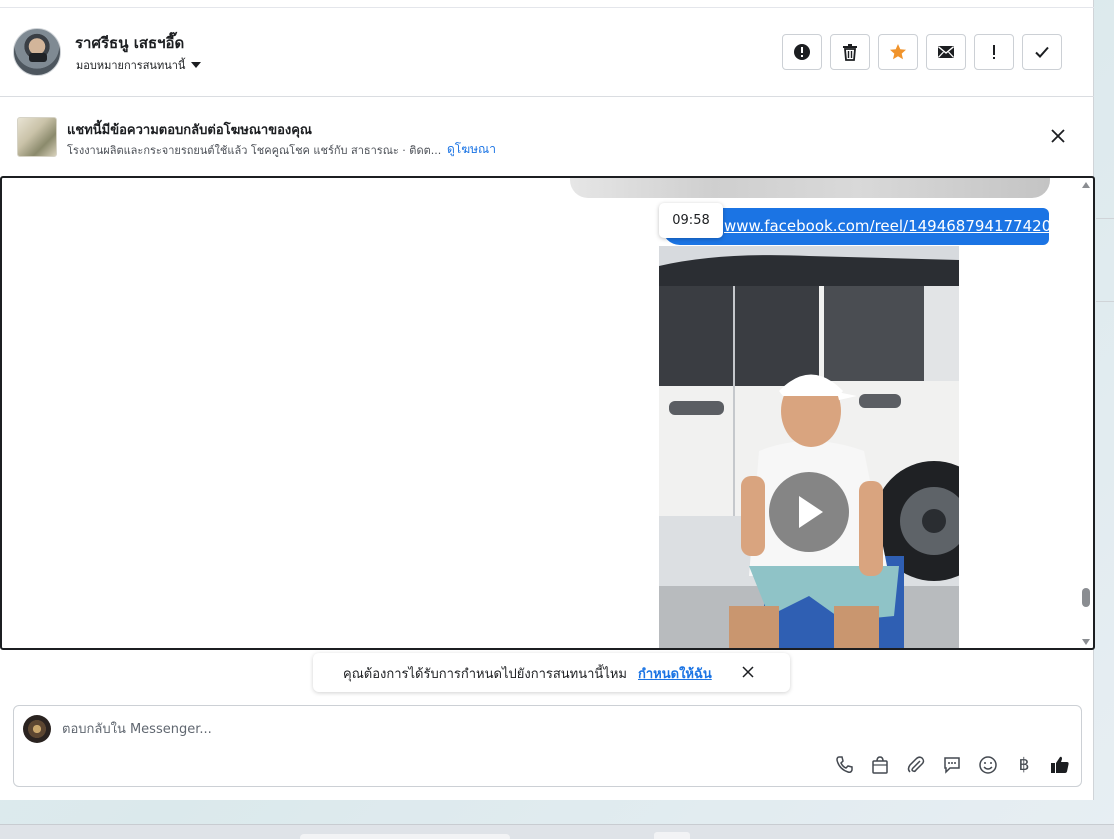  I want to click on saved-reply-icon, so click(952, 765).